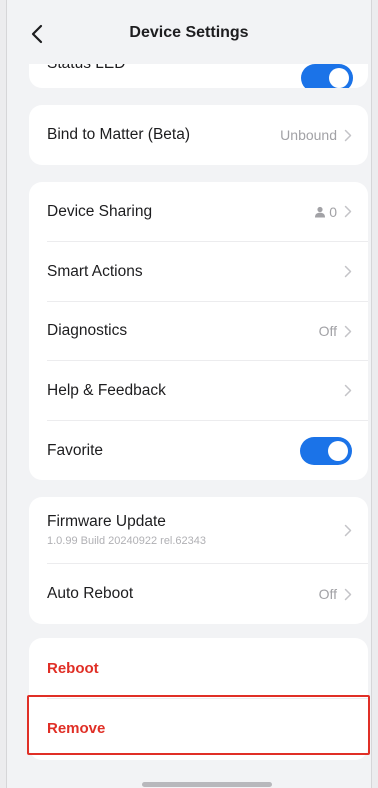 The width and height of the screenshot is (378, 788). I want to click on help-feedback-row: Help & Feedback, so click(198, 390).